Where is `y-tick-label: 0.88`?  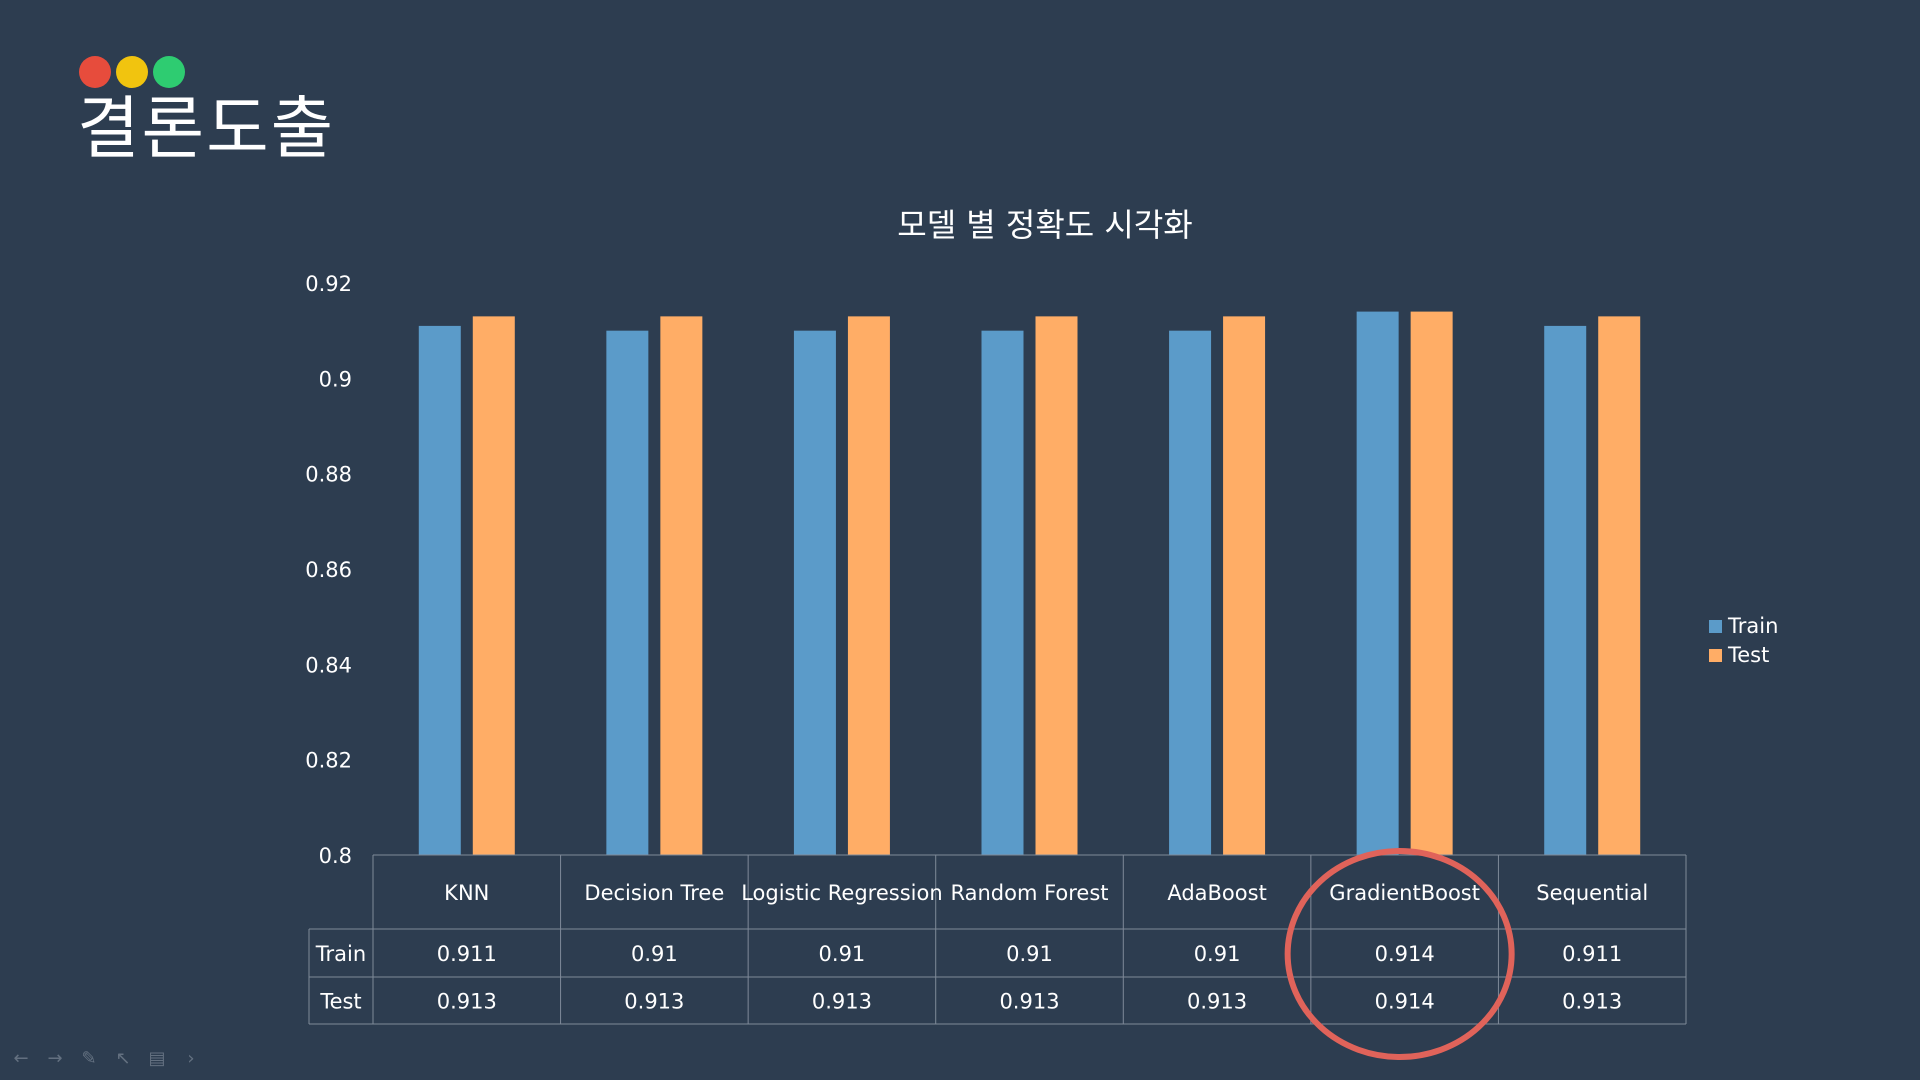 y-tick-label: 0.88 is located at coordinates (328, 475).